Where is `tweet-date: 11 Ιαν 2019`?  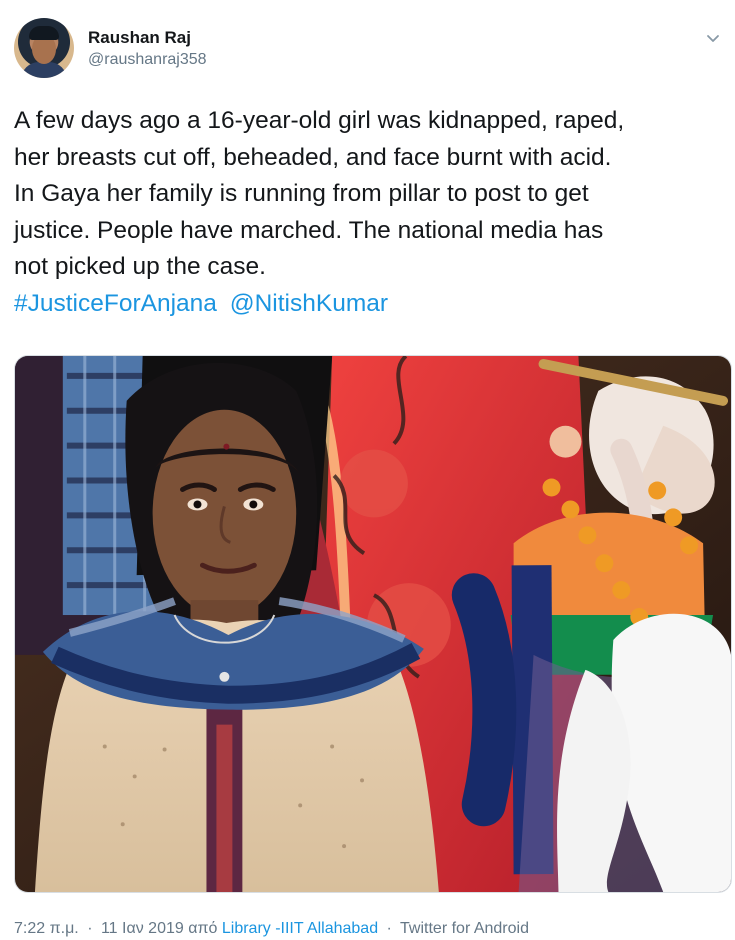 tweet-date: 11 Ιαν 2019 is located at coordinates (142, 928).